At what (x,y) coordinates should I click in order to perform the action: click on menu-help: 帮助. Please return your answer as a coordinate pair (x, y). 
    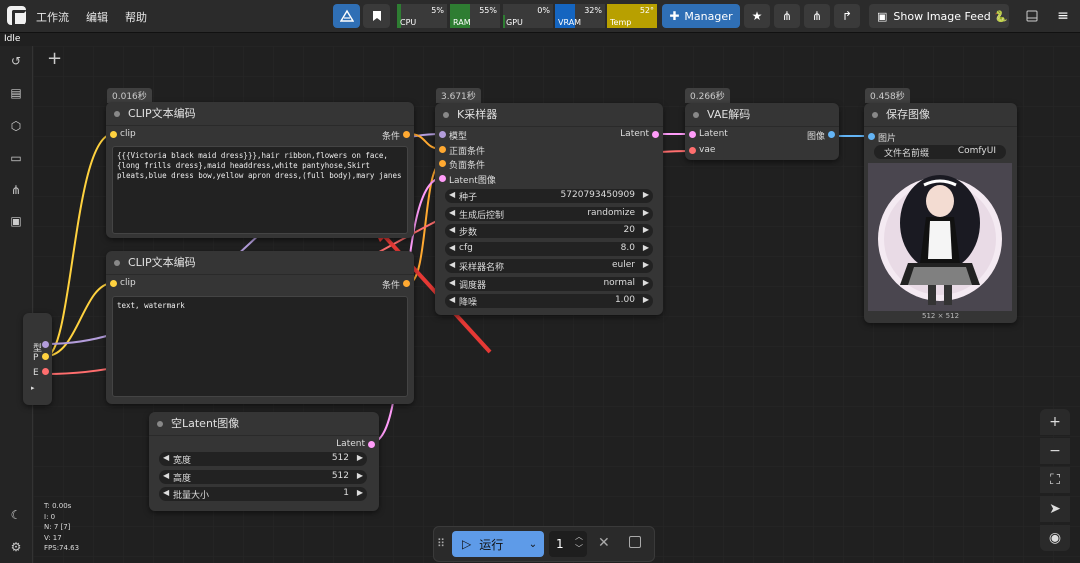
    Looking at the image, I should click on (136, 17).